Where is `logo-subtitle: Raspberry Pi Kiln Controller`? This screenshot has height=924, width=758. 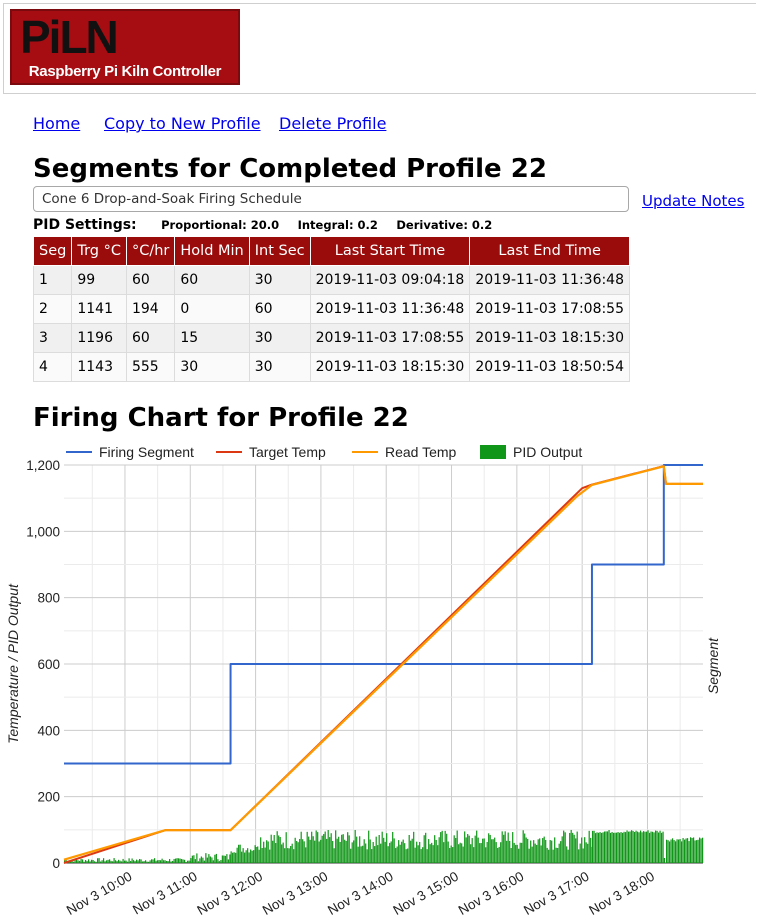 logo-subtitle: Raspberry Pi Kiln Controller is located at coordinates (125, 71).